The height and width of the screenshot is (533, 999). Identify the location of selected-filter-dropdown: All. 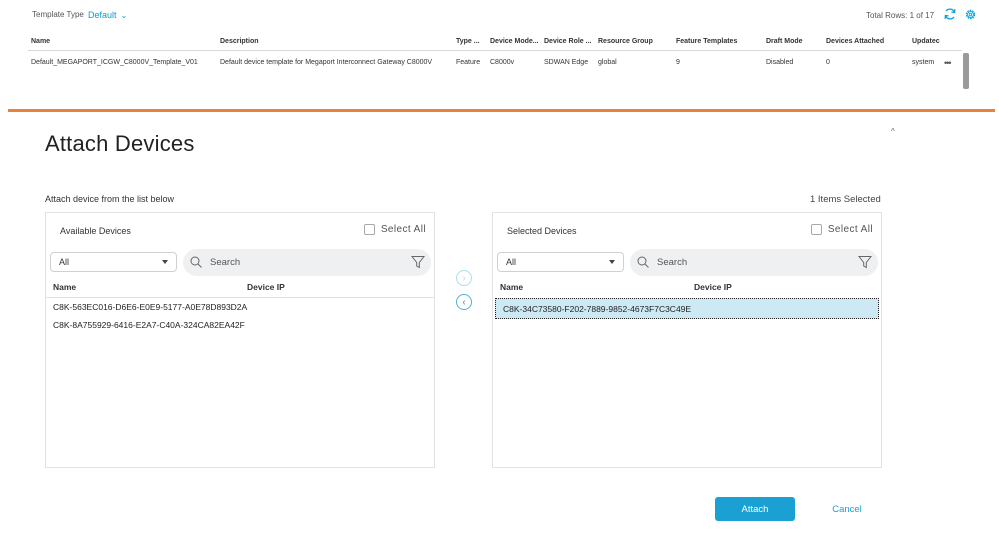
(560, 262).